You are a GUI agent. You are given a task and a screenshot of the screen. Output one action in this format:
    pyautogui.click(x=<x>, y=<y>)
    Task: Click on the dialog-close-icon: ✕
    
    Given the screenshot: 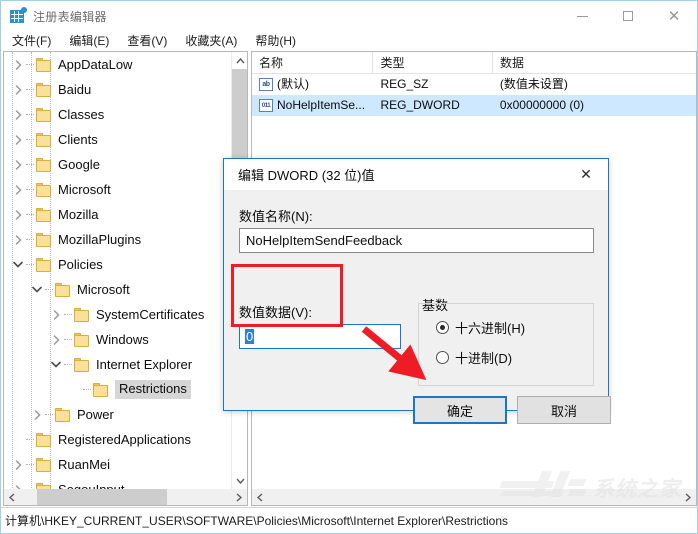 What is the action you would take?
    pyautogui.click(x=586, y=174)
    